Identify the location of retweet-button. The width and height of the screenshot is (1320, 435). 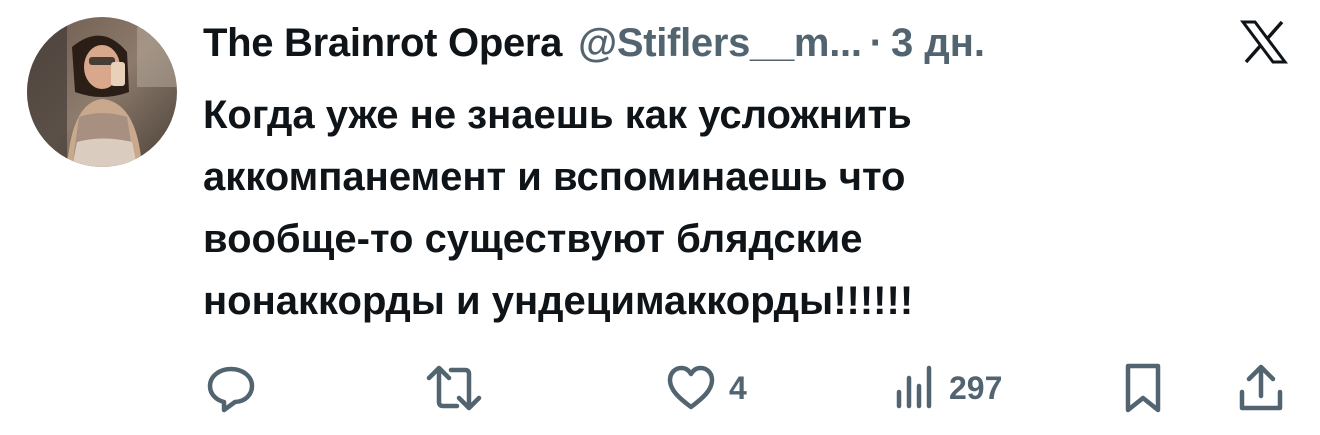
(454, 388).